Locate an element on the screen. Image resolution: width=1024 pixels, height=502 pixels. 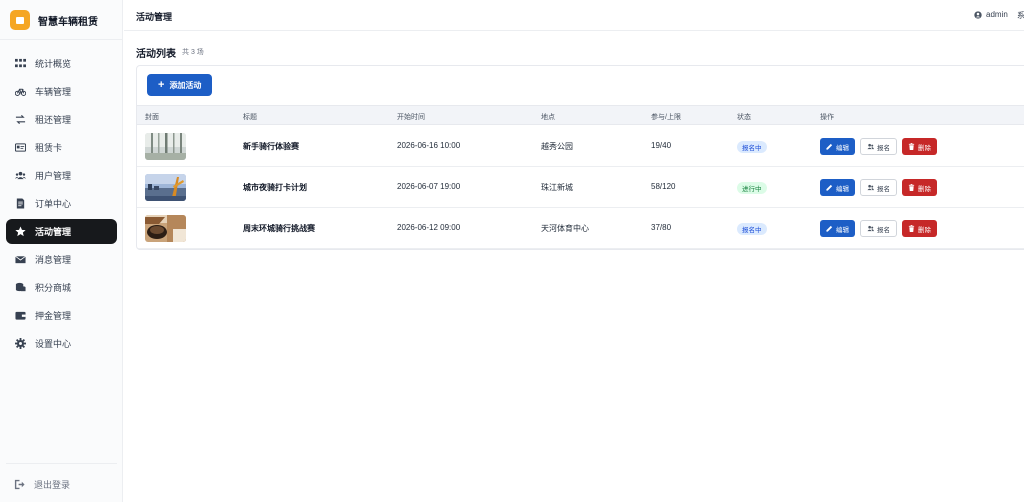
exchange-icon is located at coordinates (20, 120).